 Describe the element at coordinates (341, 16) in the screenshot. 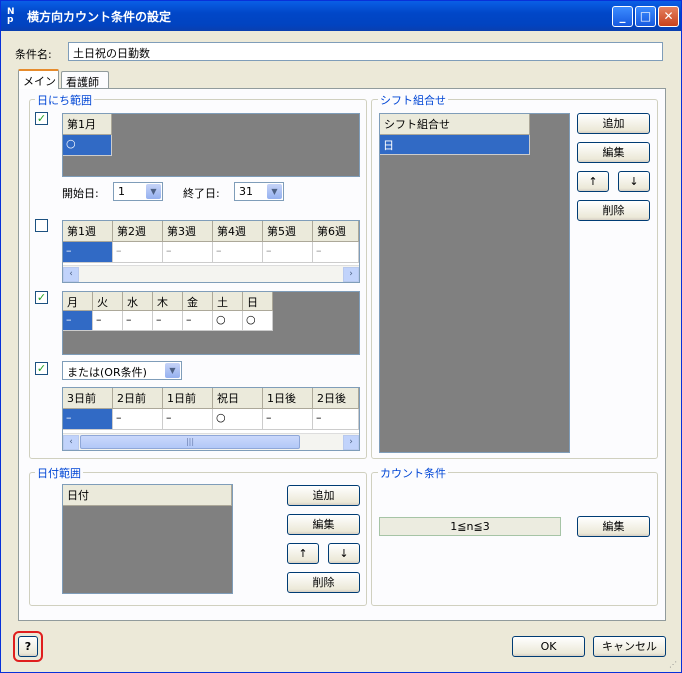

I see `title-bar: N p 横方向カウント条件の設定 _ □ ✕` at that location.